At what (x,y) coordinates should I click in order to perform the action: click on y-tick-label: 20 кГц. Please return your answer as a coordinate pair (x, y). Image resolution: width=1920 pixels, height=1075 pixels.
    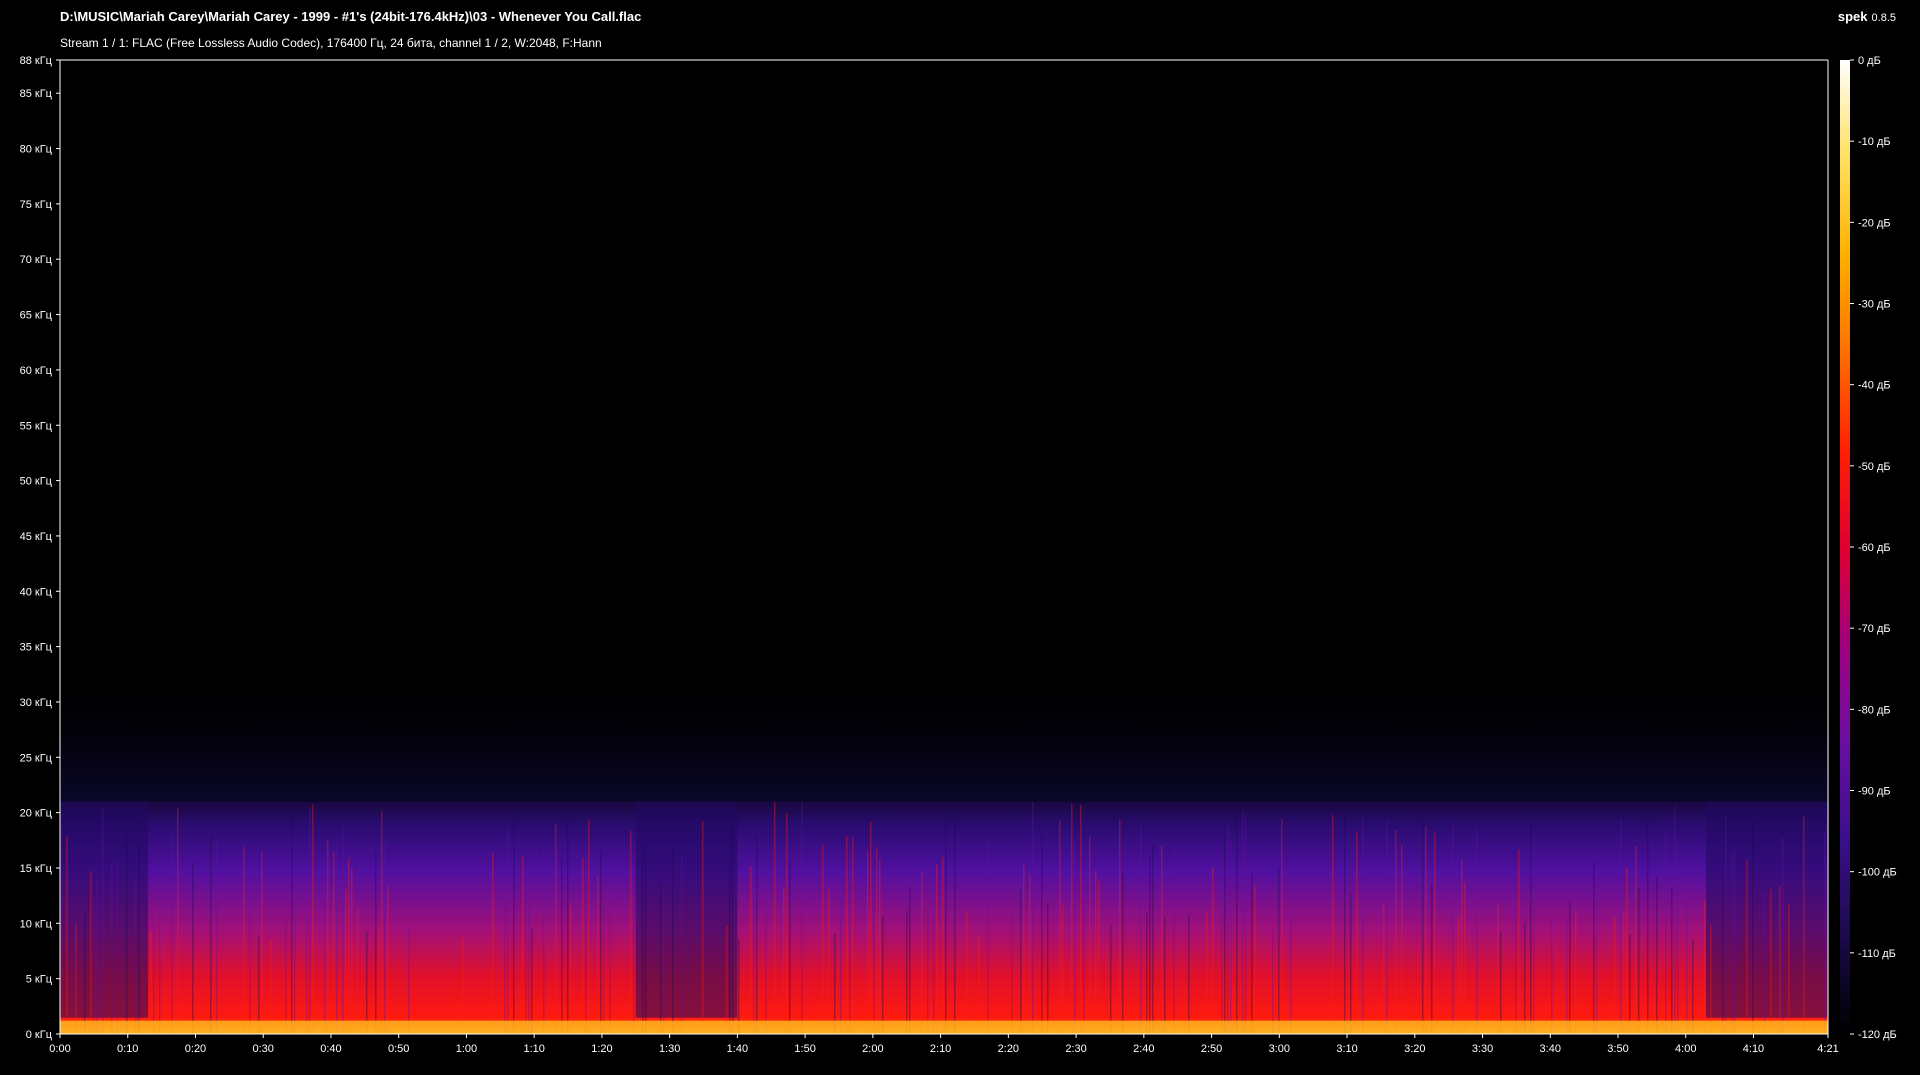
    Looking at the image, I should click on (36, 814).